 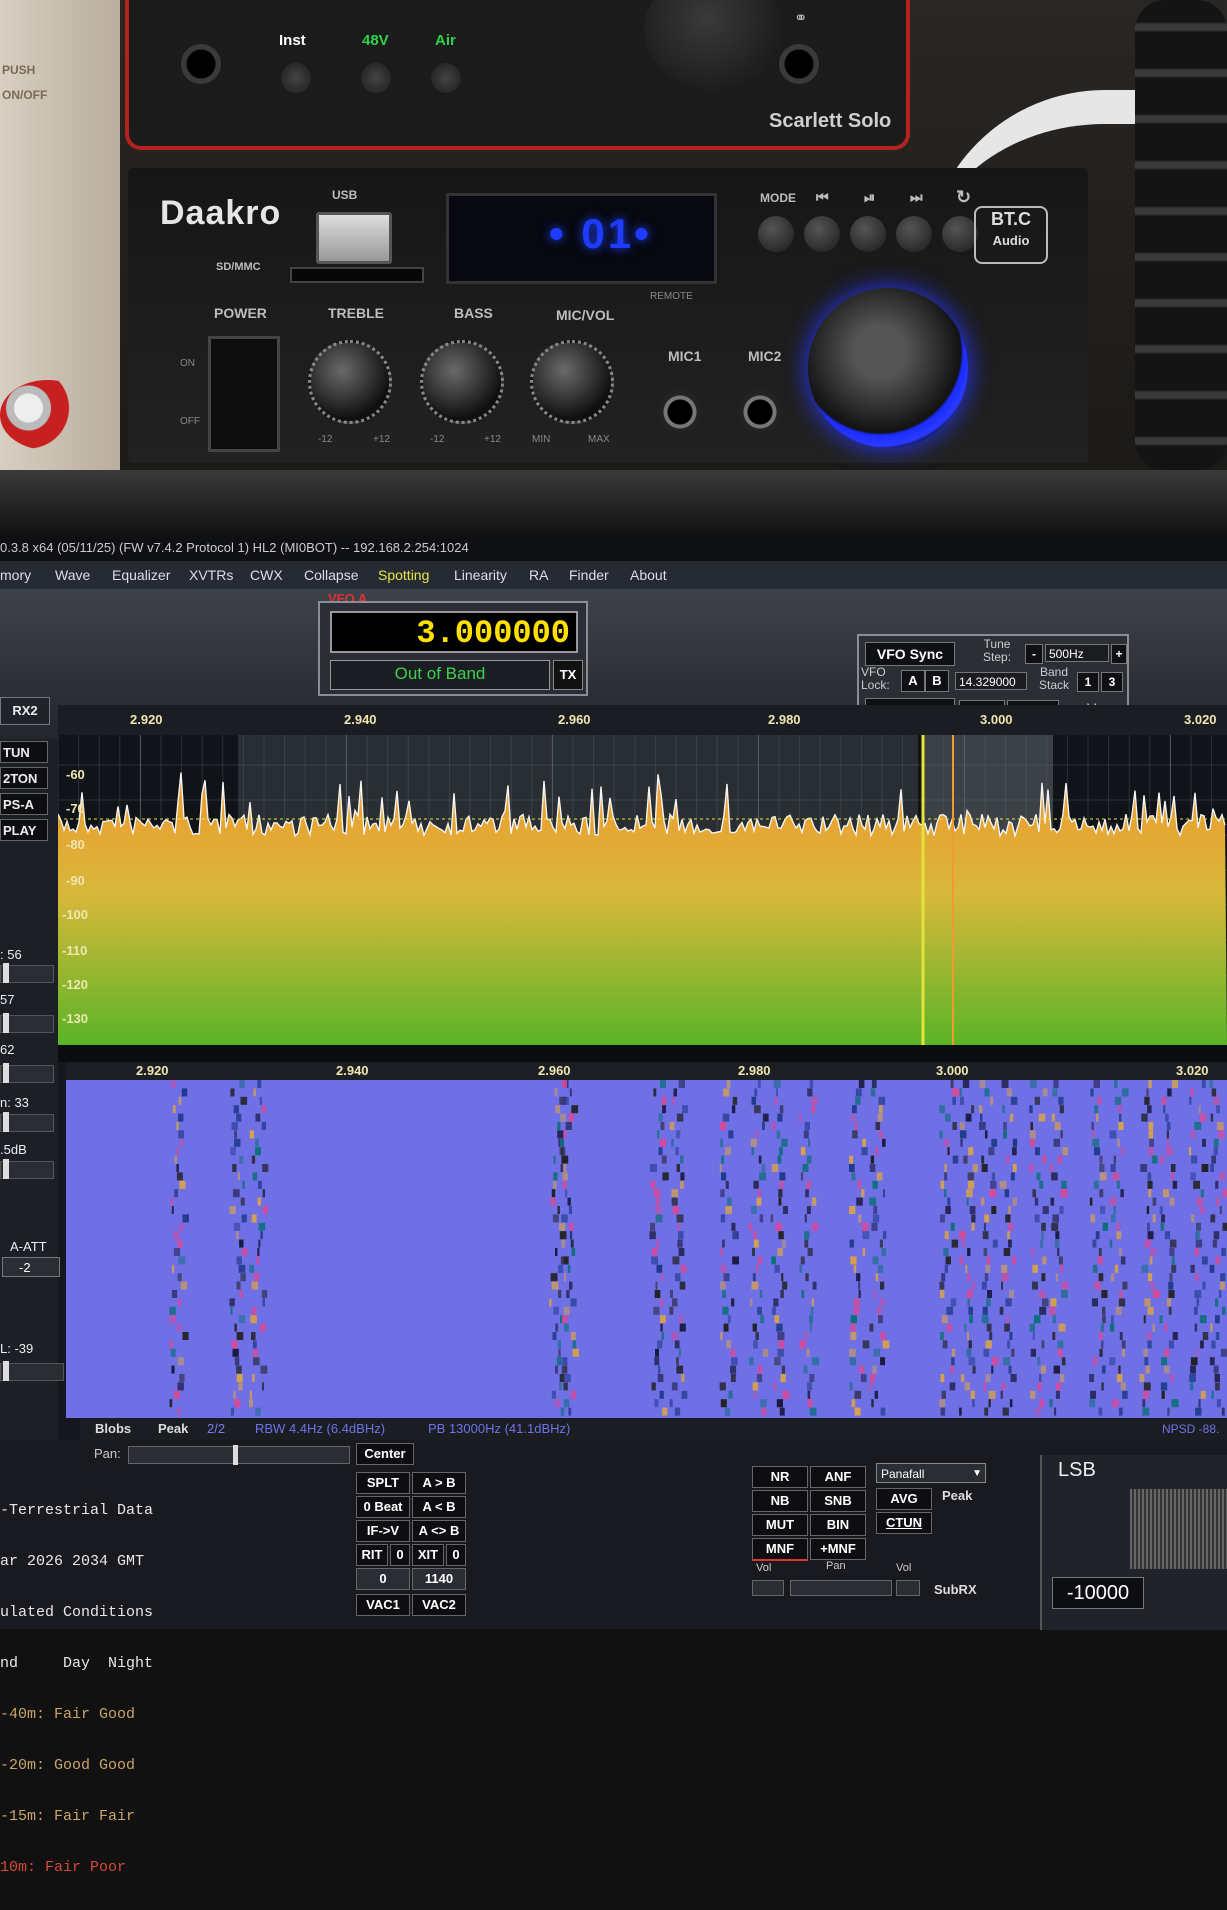 I want to click on bass-knob, so click(x=462, y=382).